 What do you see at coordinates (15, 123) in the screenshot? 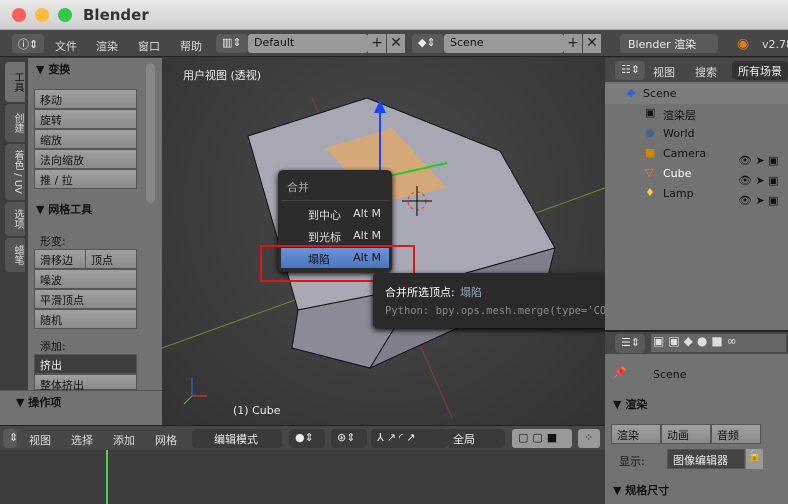
I see `tab-create: 创建` at bounding box center [15, 123].